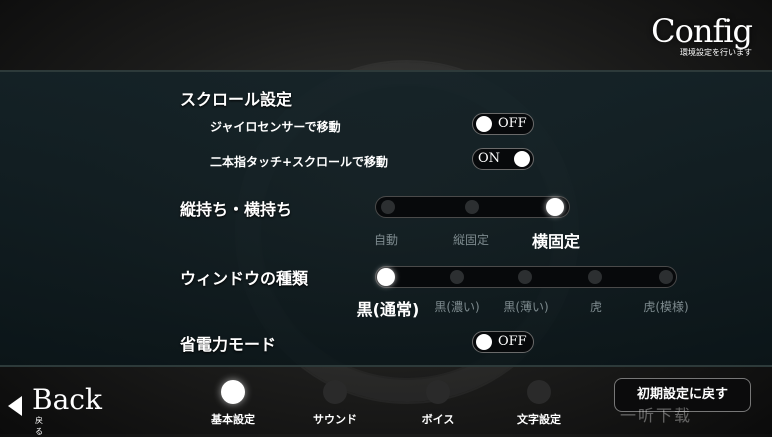 The height and width of the screenshot is (437, 772). What do you see at coordinates (67, 399) in the screenshot?
I see `back-label: Back` at bounding box center [67, 399].